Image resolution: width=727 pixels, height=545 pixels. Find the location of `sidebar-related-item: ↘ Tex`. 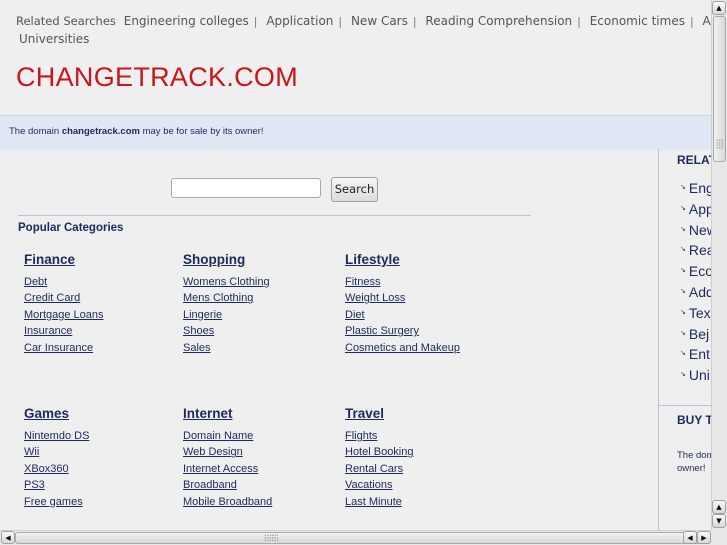

sidebar-related-item: ↘ Tex is located at coordinates (695, 313).